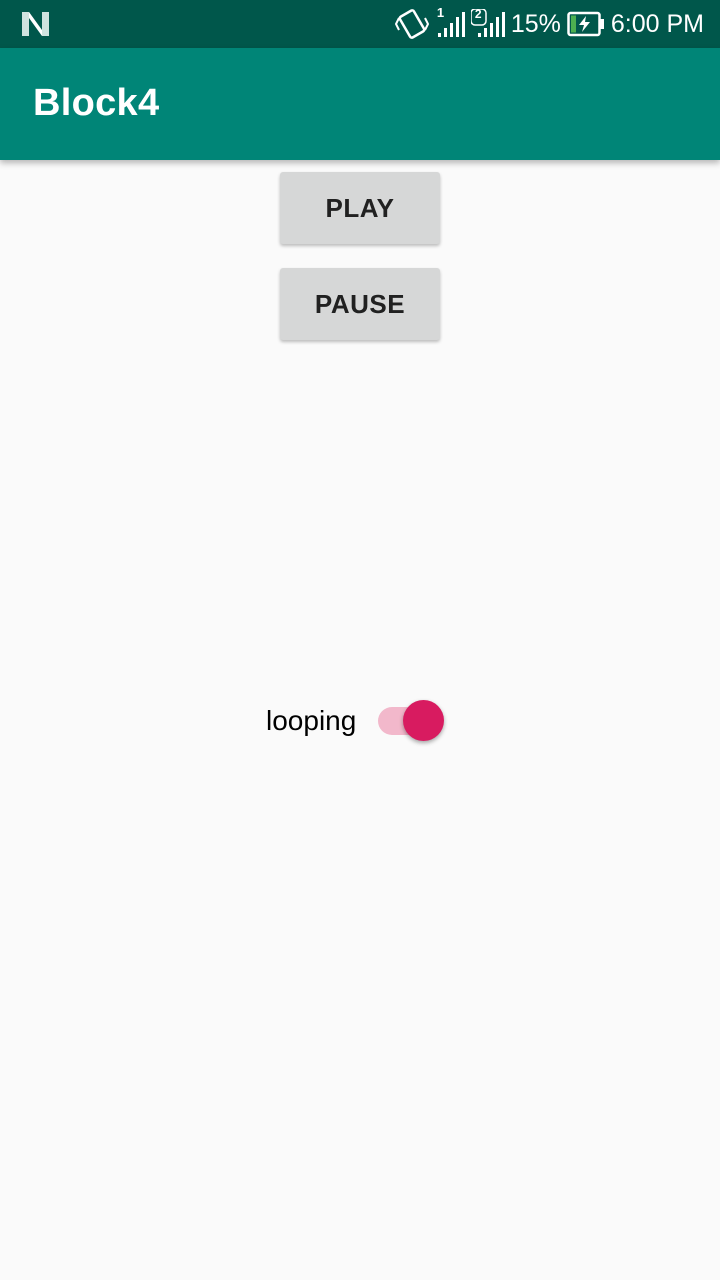 This screenshot has height=1280, width=720. I want to click on play-button: PLAY, so click(360, 208).